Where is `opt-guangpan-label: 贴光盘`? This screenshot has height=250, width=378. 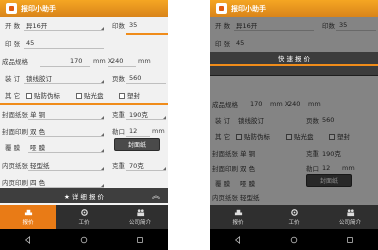 opt-guangpan-label: 贴光盘 is located at coordinates (94, 96).